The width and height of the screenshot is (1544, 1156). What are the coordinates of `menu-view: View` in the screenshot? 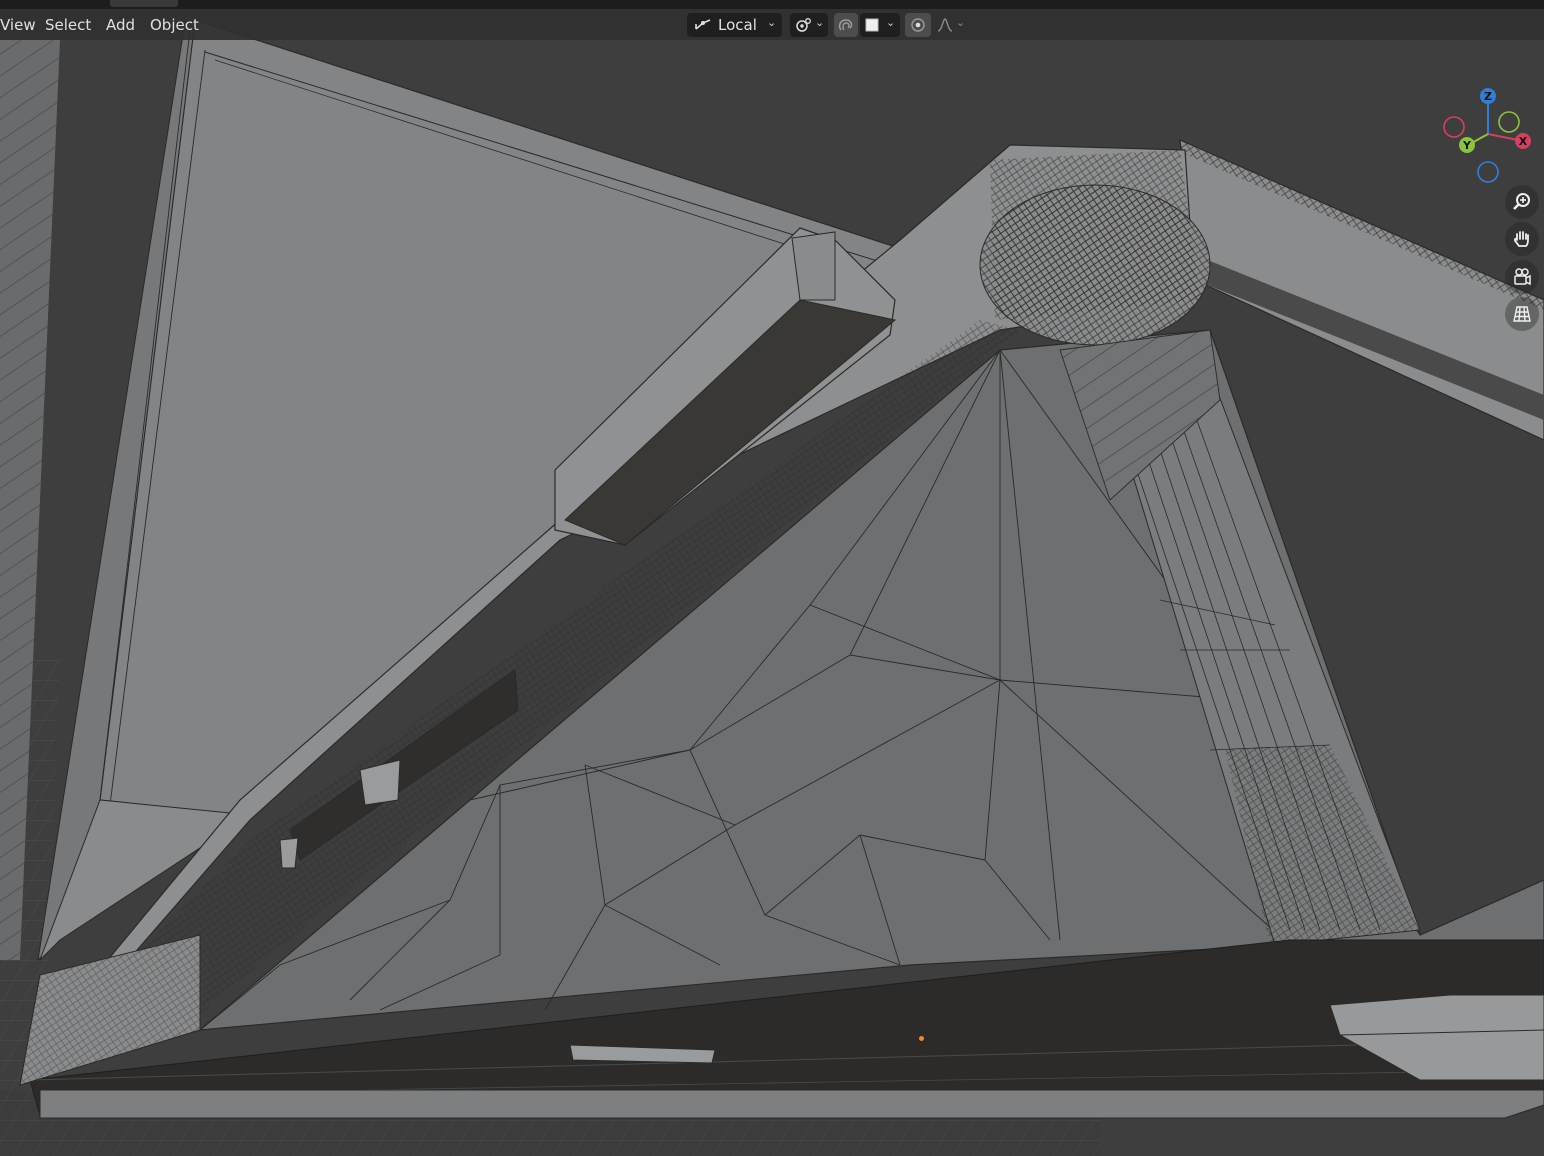 It's located at (18, 25).